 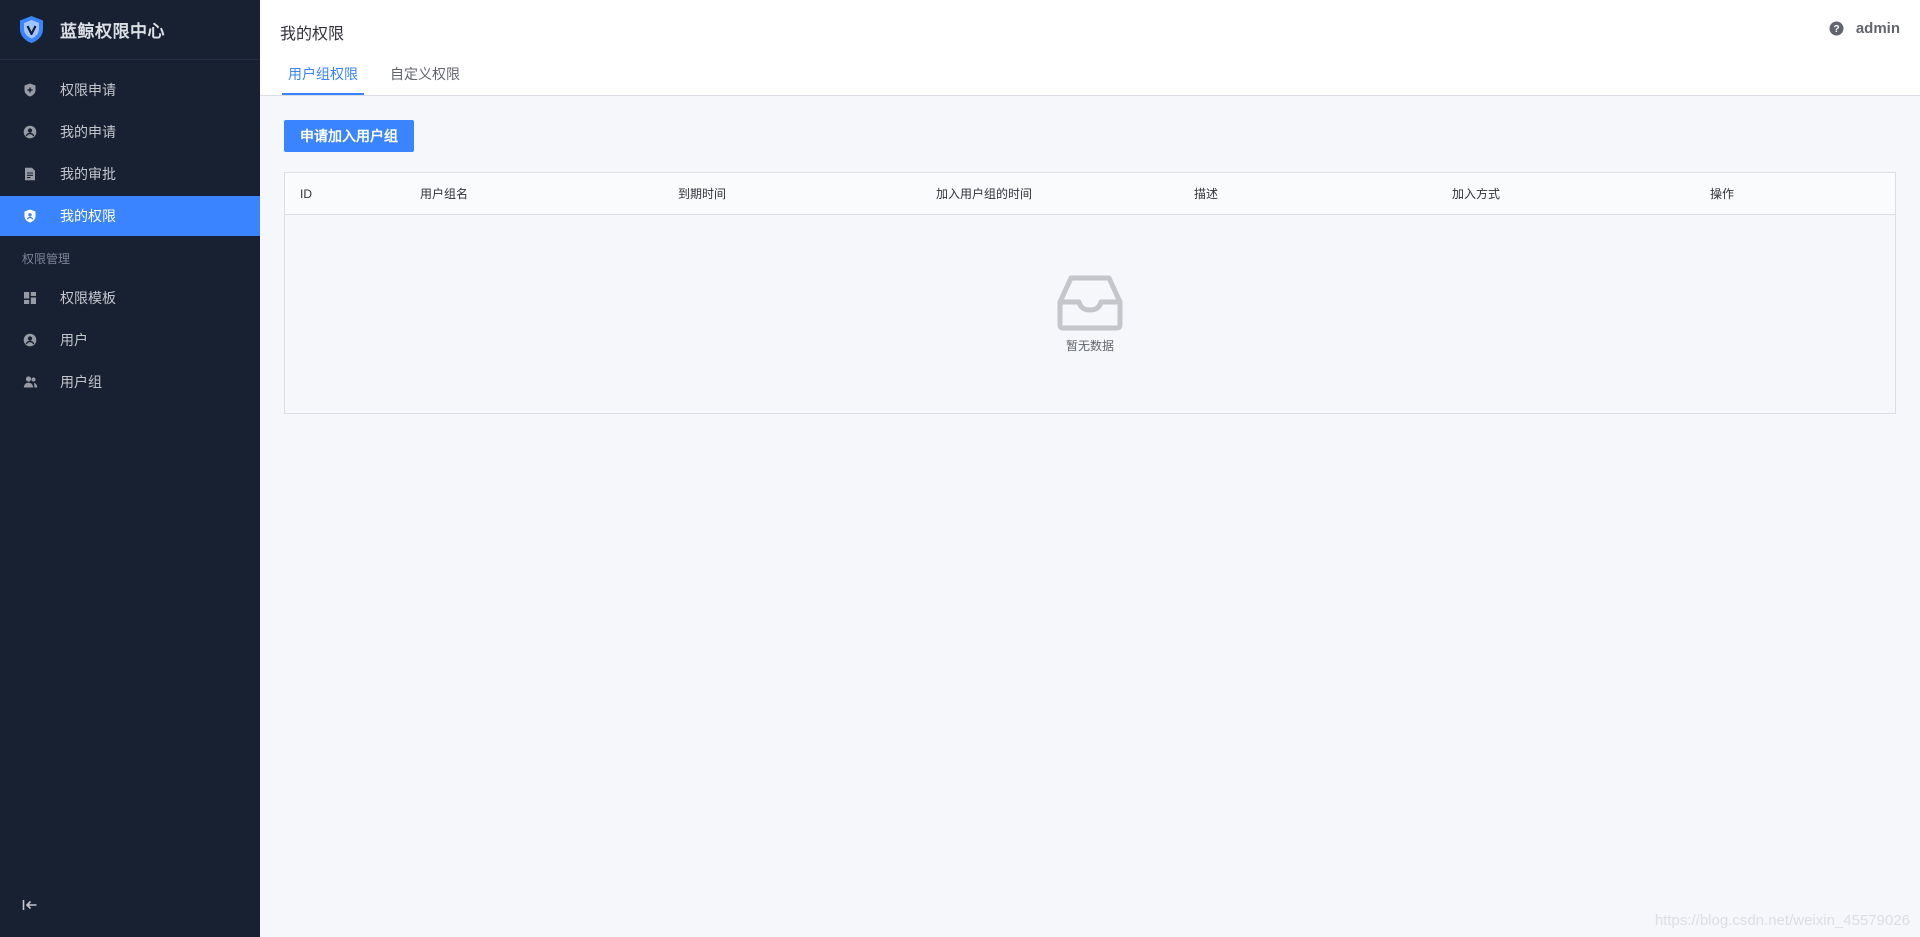 What do you see at coordinates (1206, 194) in the screenshot?
I see `column-header-description: 描述` at bounding box center [1206, 194].